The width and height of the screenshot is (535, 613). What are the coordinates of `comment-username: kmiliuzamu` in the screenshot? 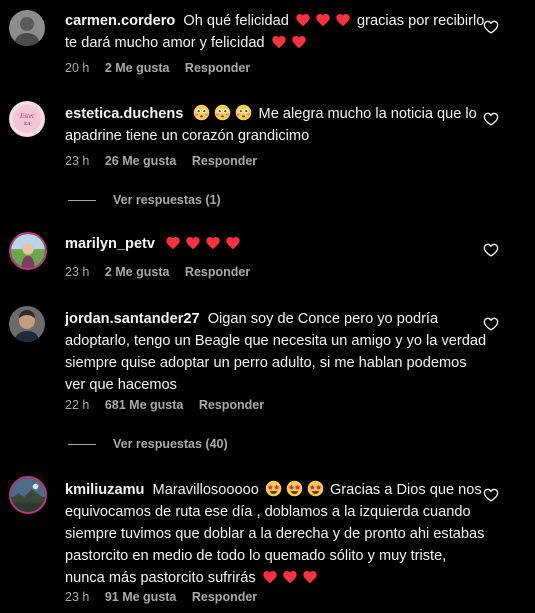 It's located at (104, 490).